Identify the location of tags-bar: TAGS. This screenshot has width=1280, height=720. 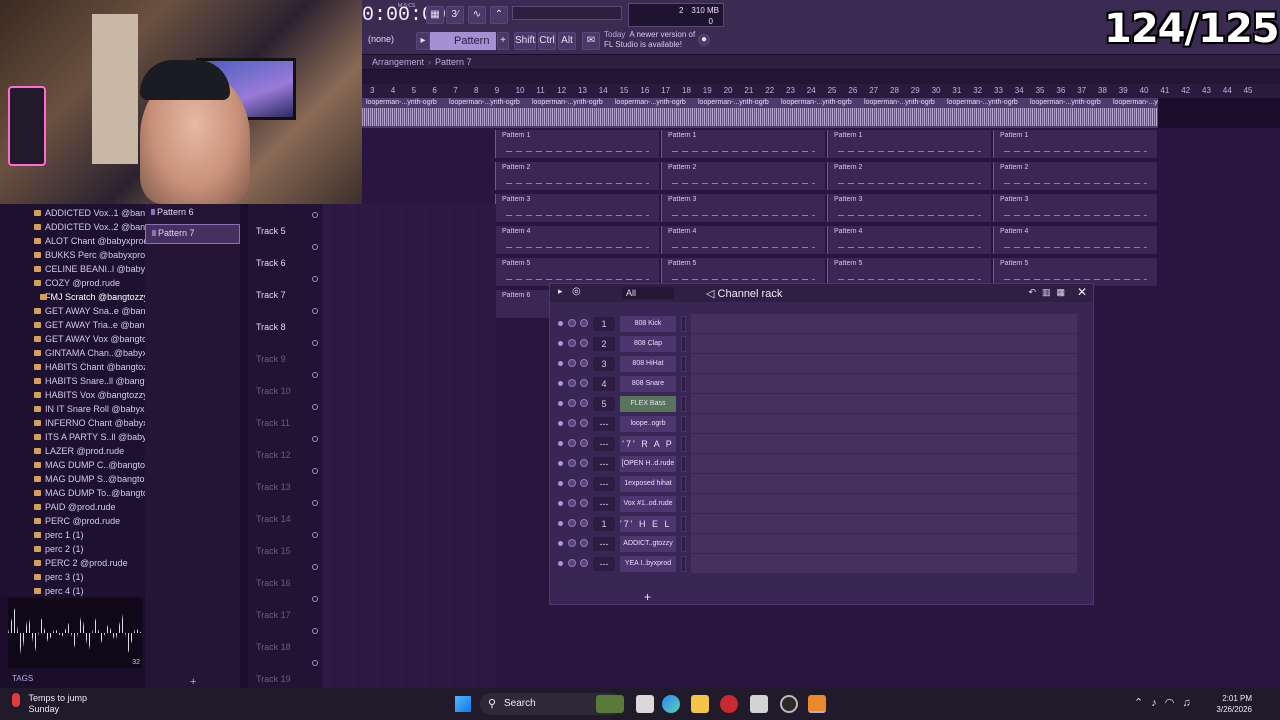
(72, 679).